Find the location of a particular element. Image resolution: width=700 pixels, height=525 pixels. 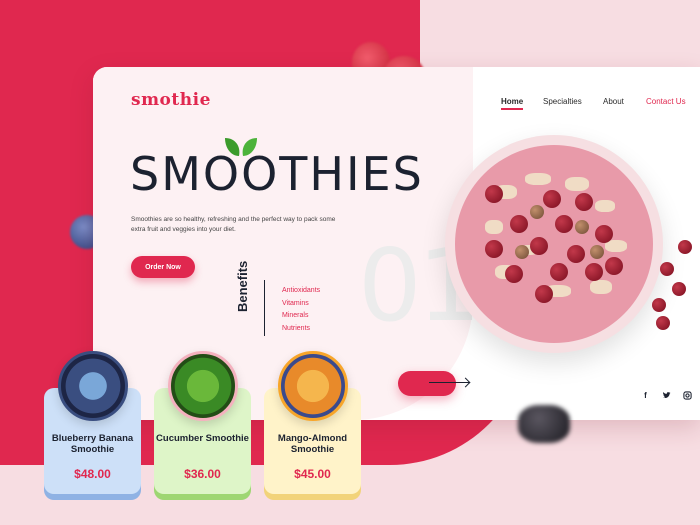

product-card: Mango-Almond Smoothie $45.00 is located at coordinates (312, 422).